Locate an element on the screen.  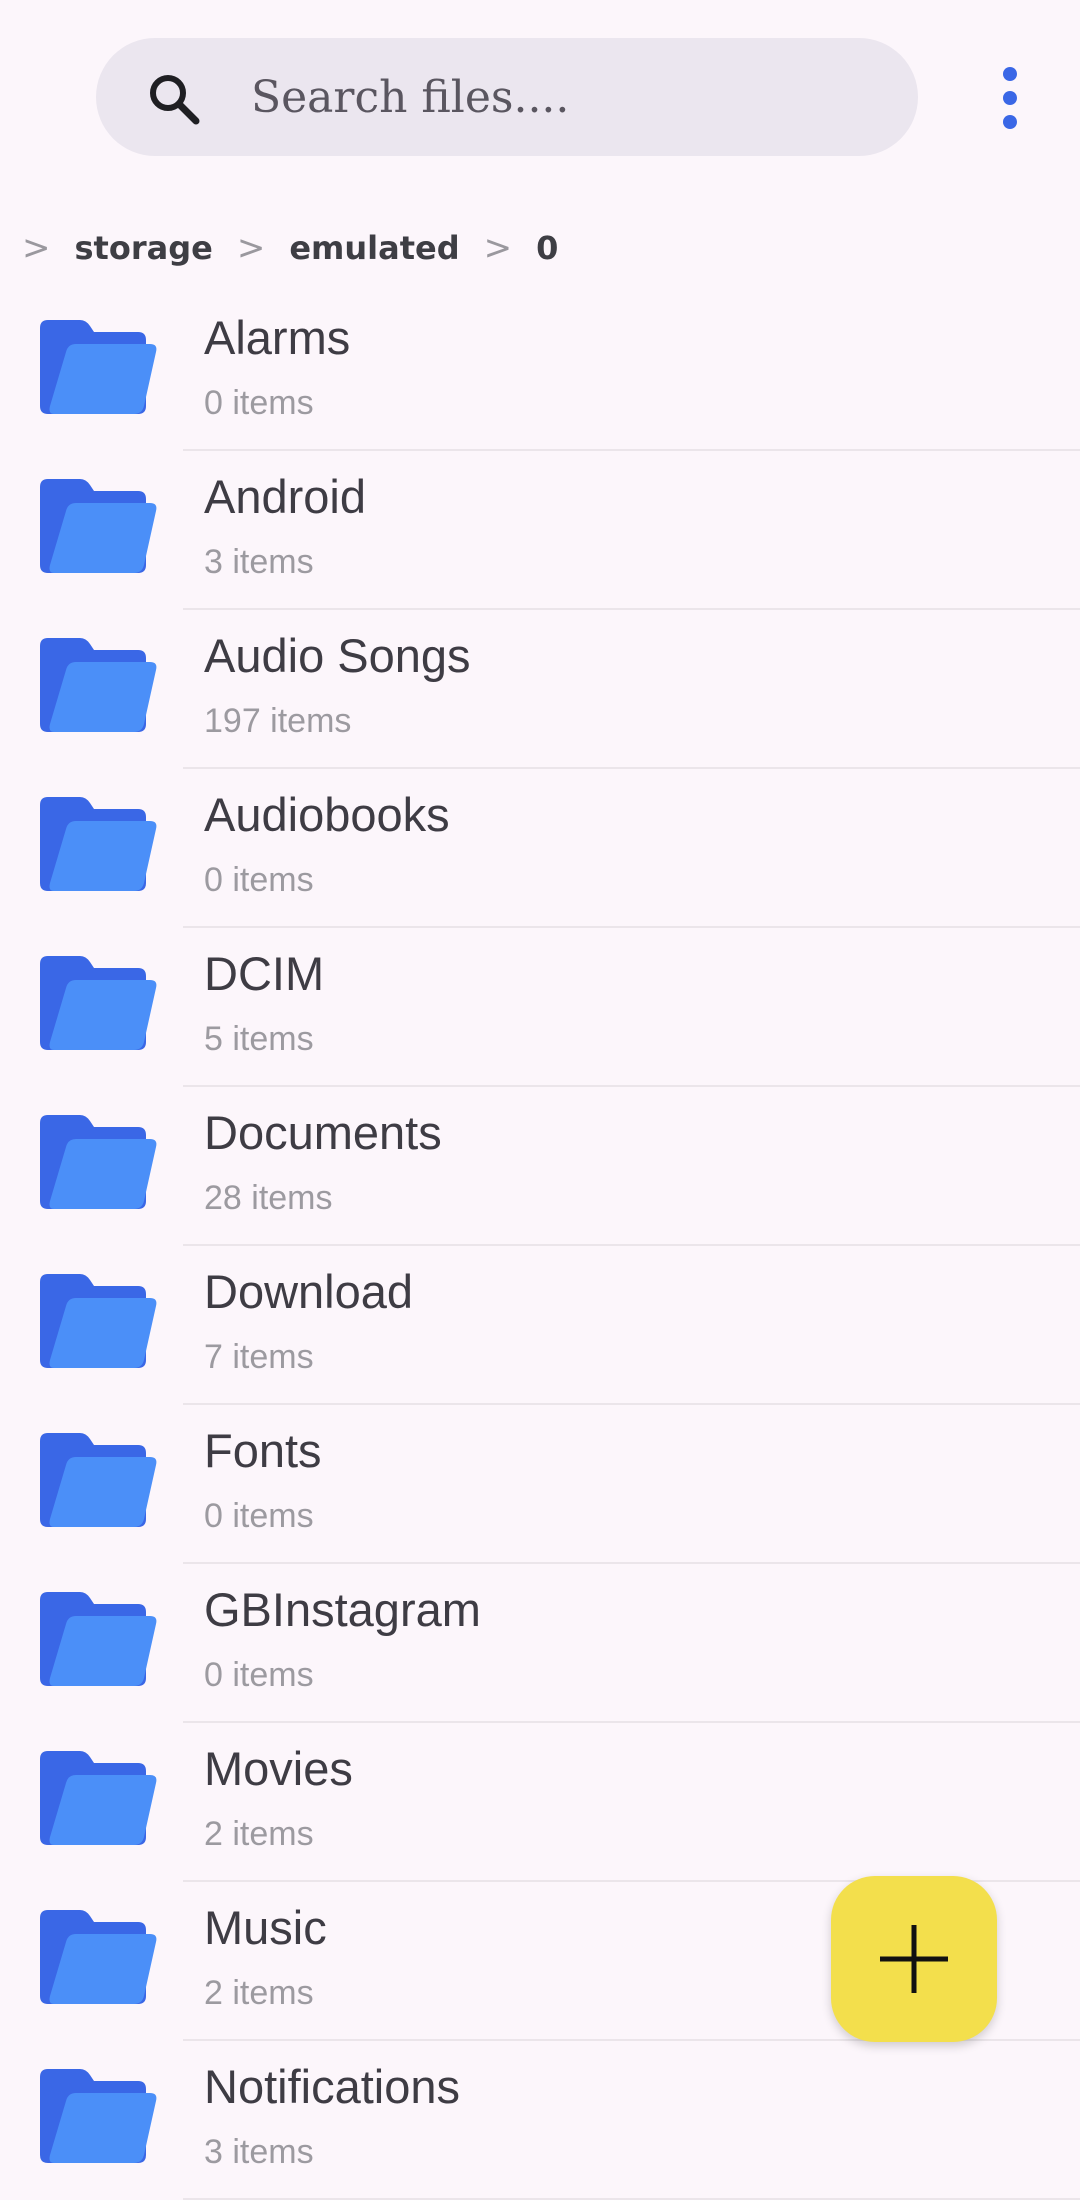
file-name: Notifications is located at coordinates (332, 2086).